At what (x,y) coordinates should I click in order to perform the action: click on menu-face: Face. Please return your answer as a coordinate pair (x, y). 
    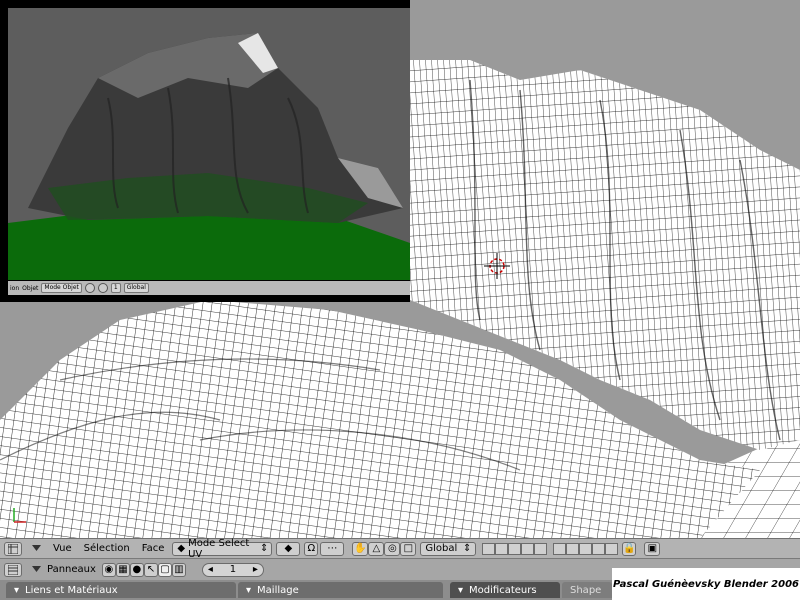
    Looking at the image, I should click on (153, 548).